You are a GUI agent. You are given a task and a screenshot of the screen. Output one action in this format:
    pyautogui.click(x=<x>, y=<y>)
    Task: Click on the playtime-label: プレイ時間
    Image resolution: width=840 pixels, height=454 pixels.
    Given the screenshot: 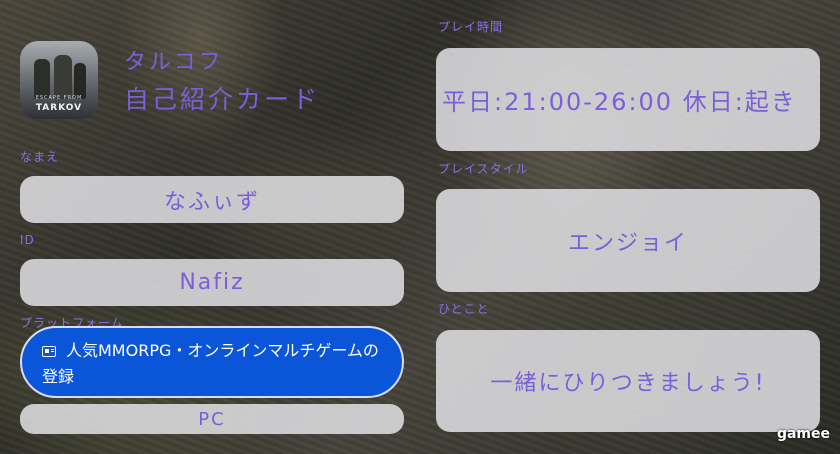 What is the action you would take?
    pyautogui.click(x=471, y=27)
    